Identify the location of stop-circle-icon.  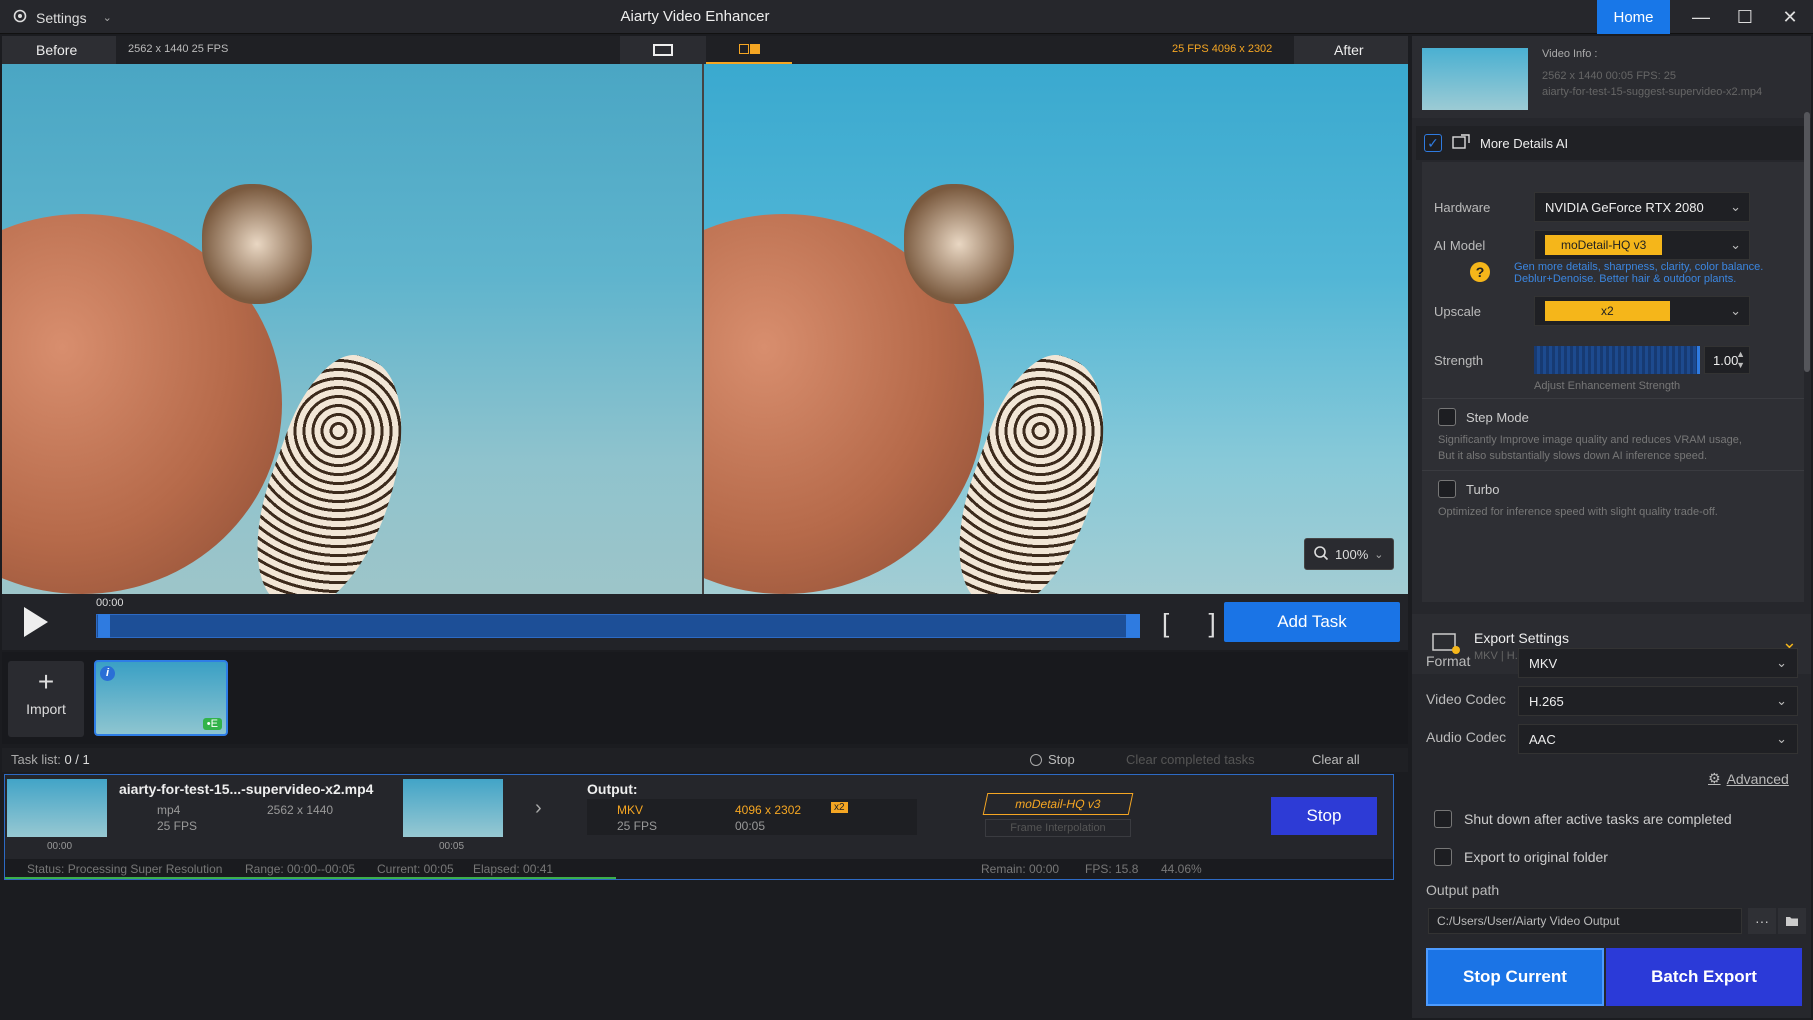
(1036, 759).